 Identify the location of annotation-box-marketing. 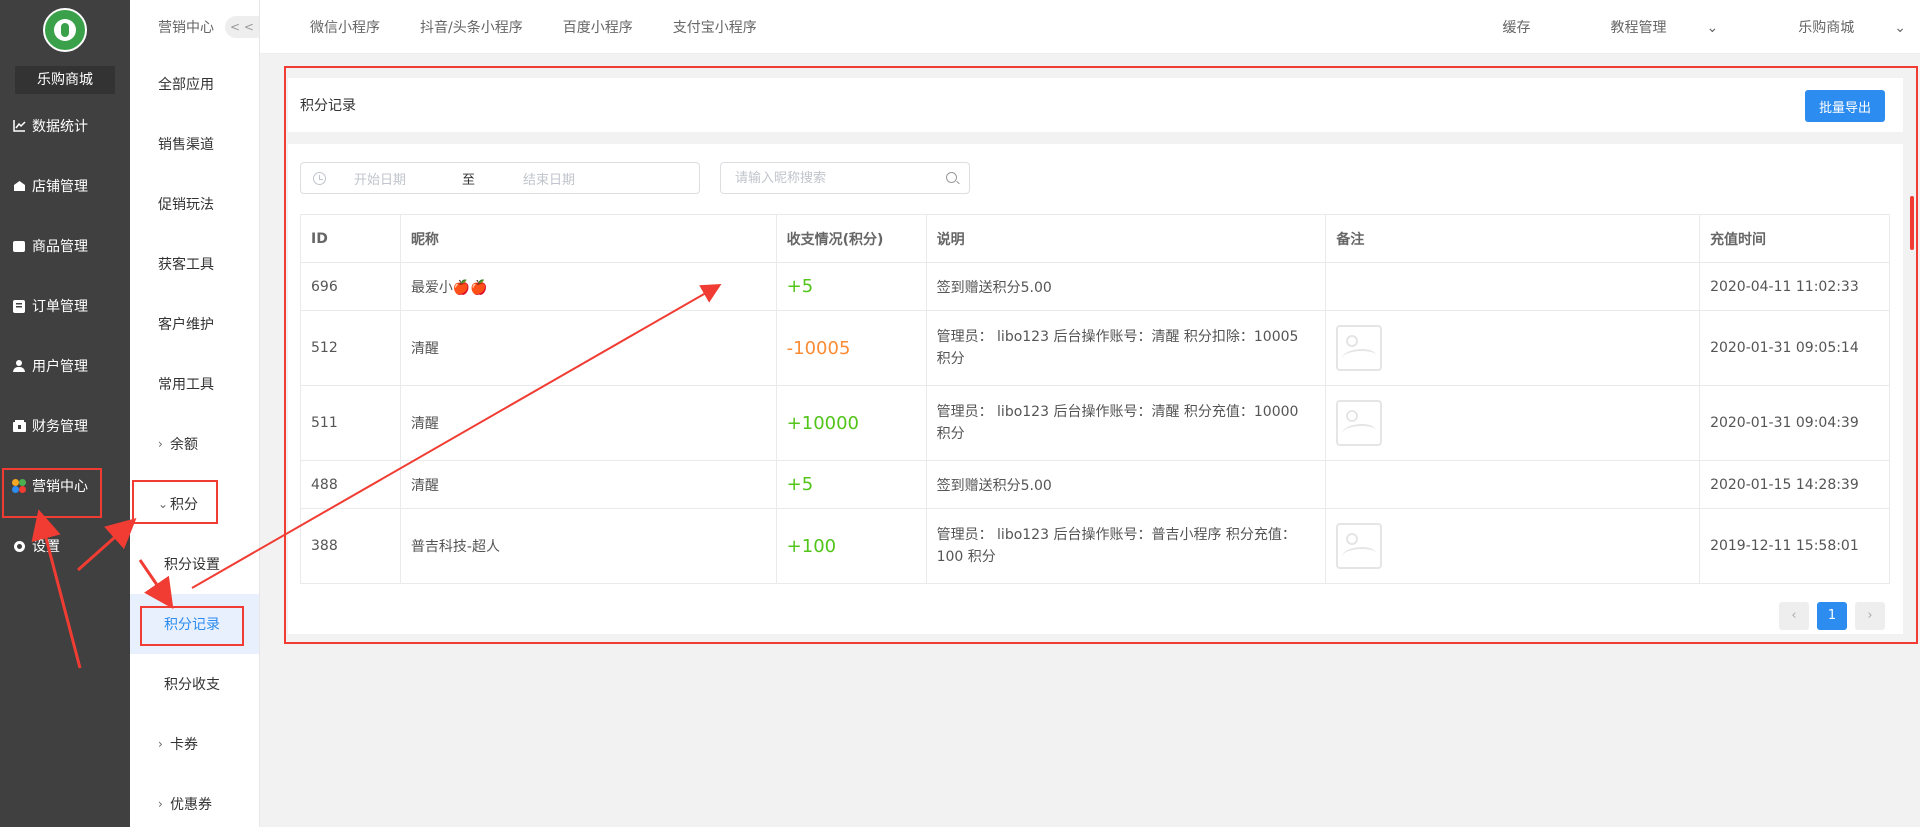
(52, 493).